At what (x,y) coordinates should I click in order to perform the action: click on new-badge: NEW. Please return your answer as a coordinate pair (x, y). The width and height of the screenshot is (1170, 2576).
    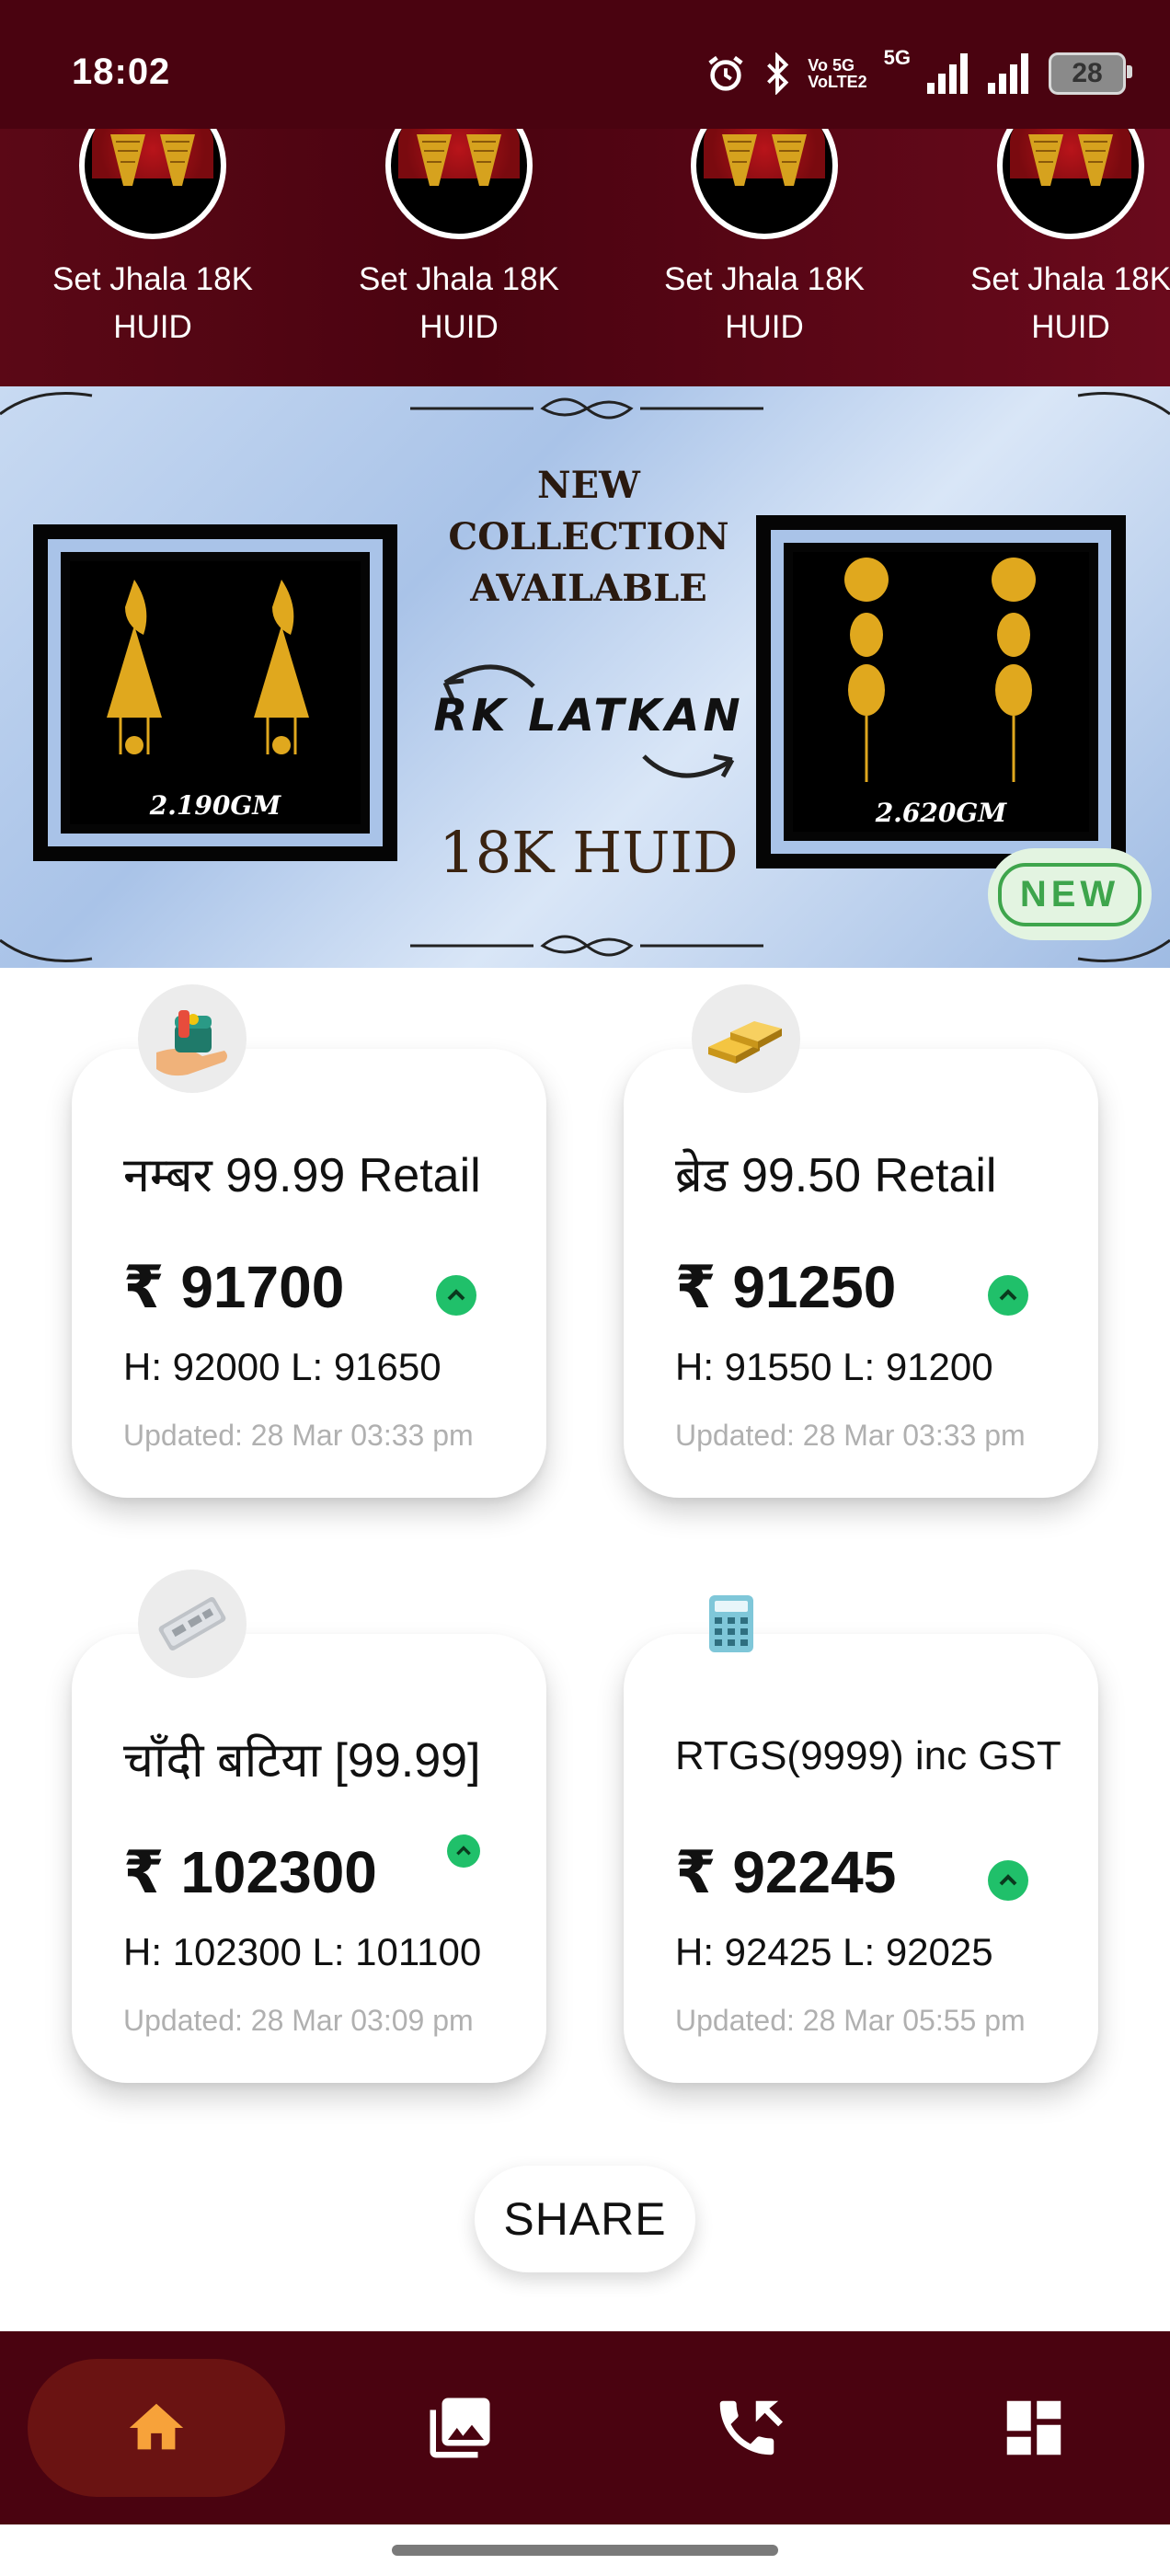
    Looking at the image, I should click on (1070, 894).